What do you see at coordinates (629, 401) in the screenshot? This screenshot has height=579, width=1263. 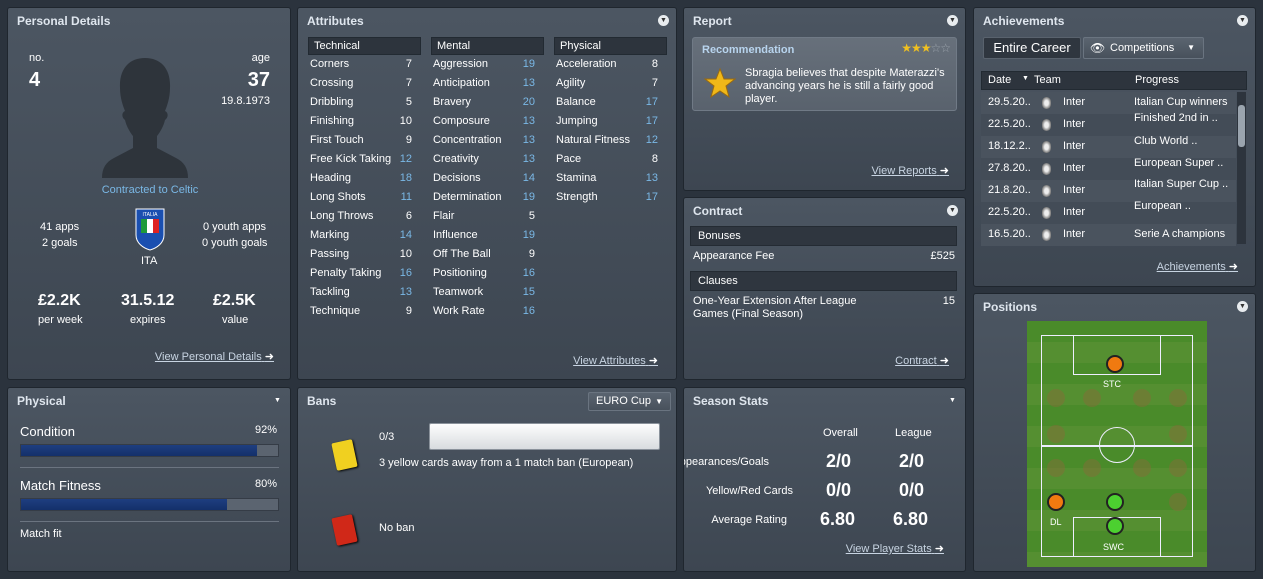 I see `competition-select: EURO Cup ▼` at bounding box center [629, 401].